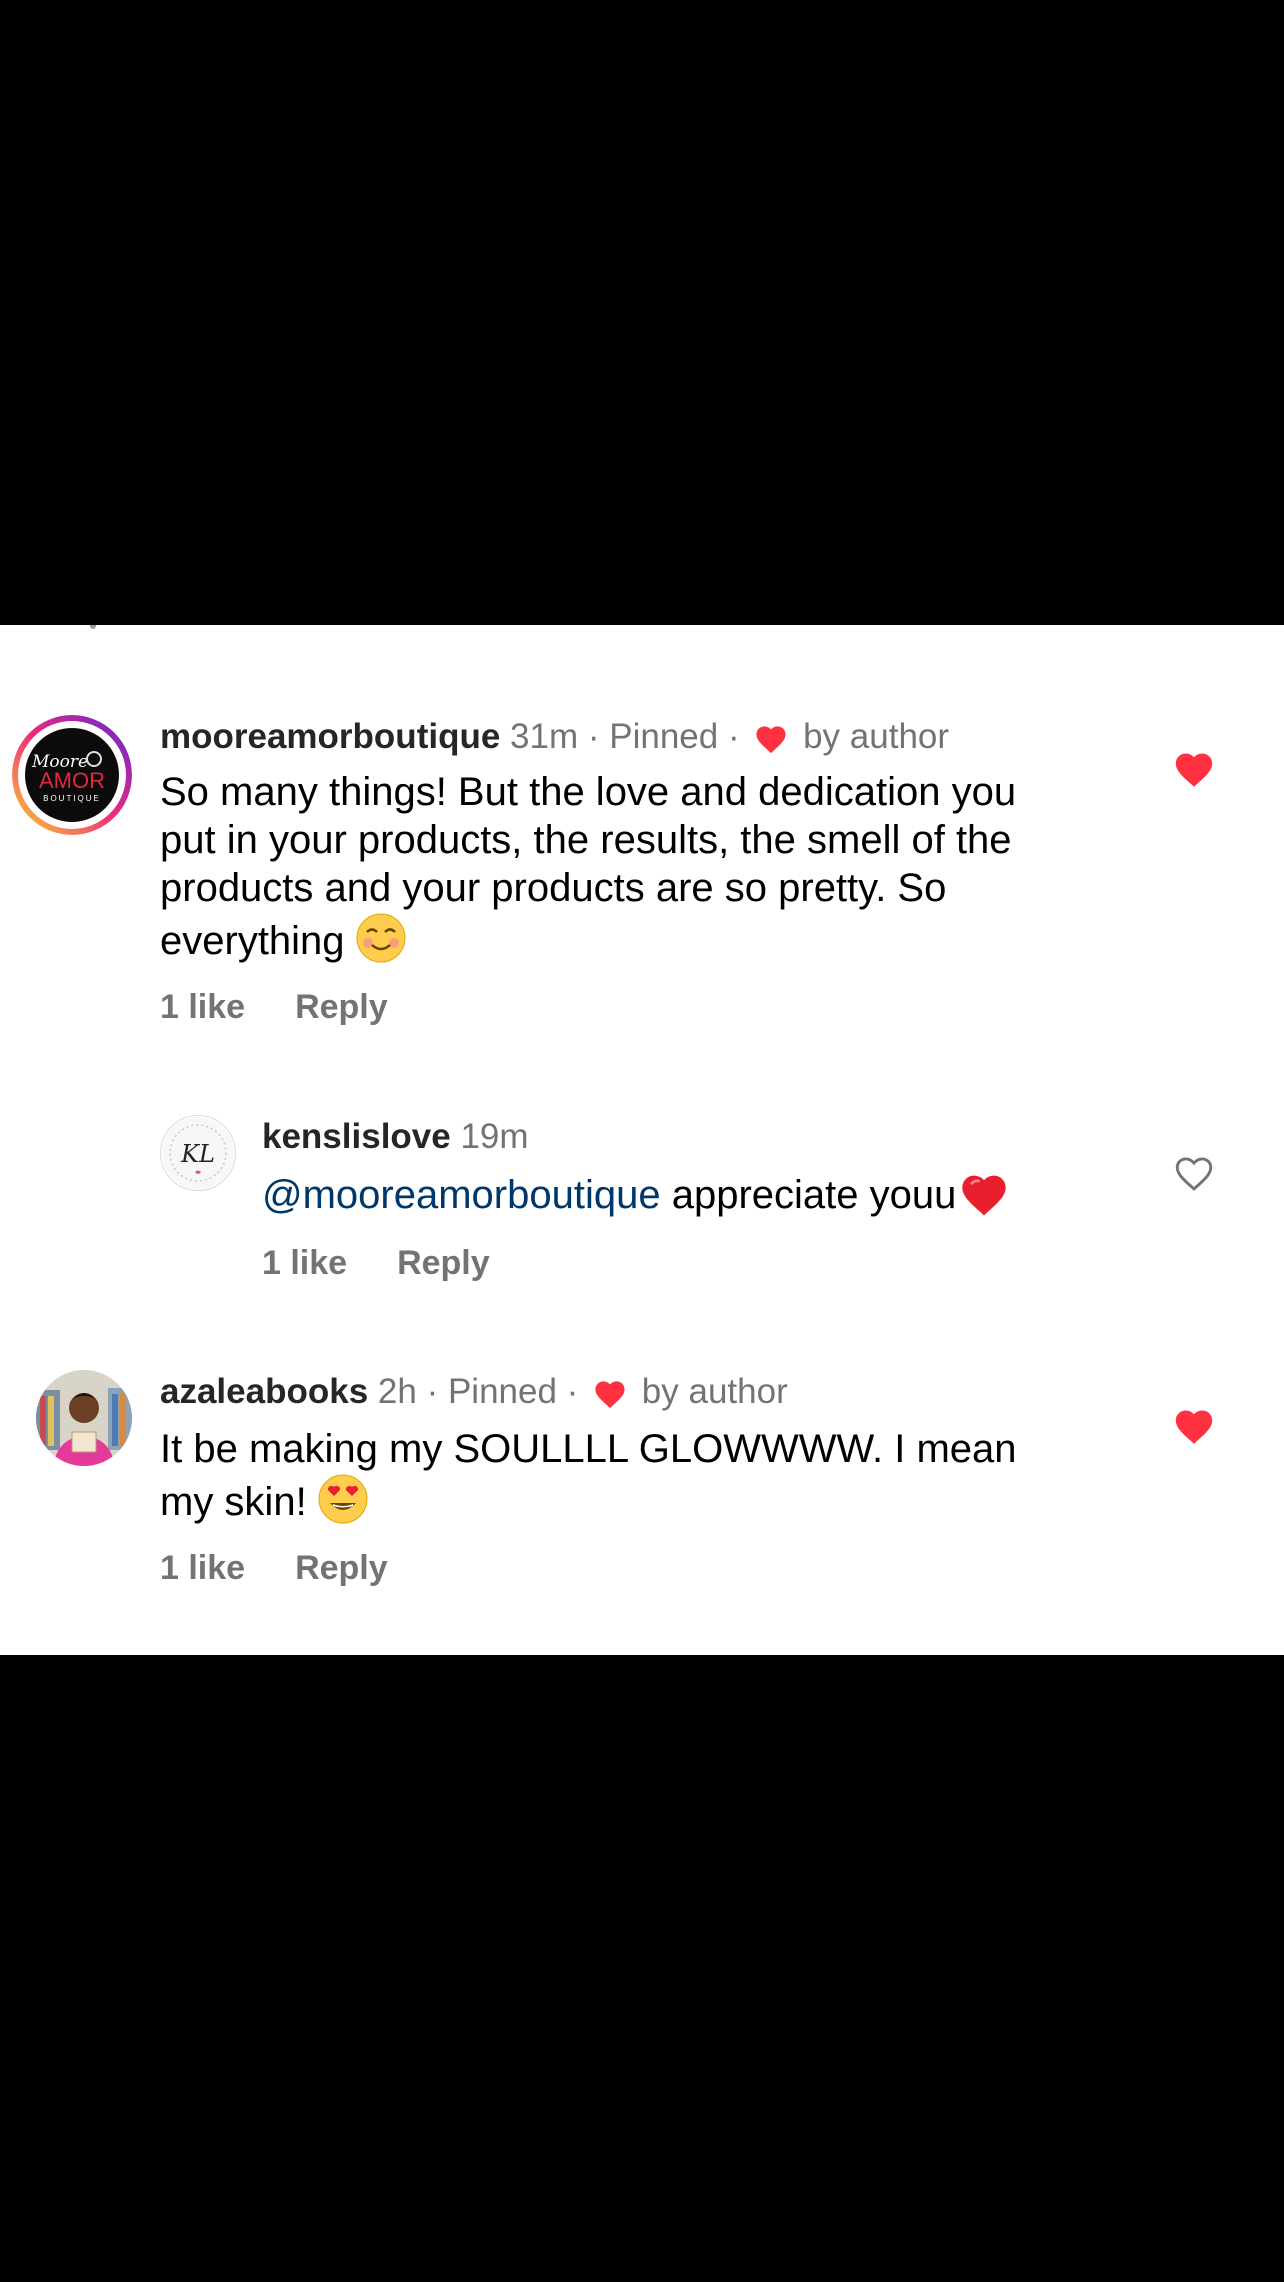 Image resolution: width=1284 pixels, height=2282 pixels. I want to click on comment-meta: kenslislove 19m, so click(395, 1137).